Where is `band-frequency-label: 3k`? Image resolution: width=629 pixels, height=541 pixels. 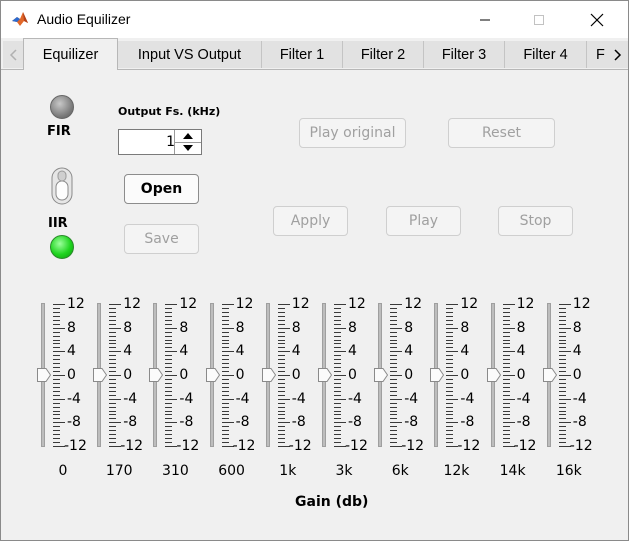
band-frequency-label: 3k is located at coordinates (344, 471).